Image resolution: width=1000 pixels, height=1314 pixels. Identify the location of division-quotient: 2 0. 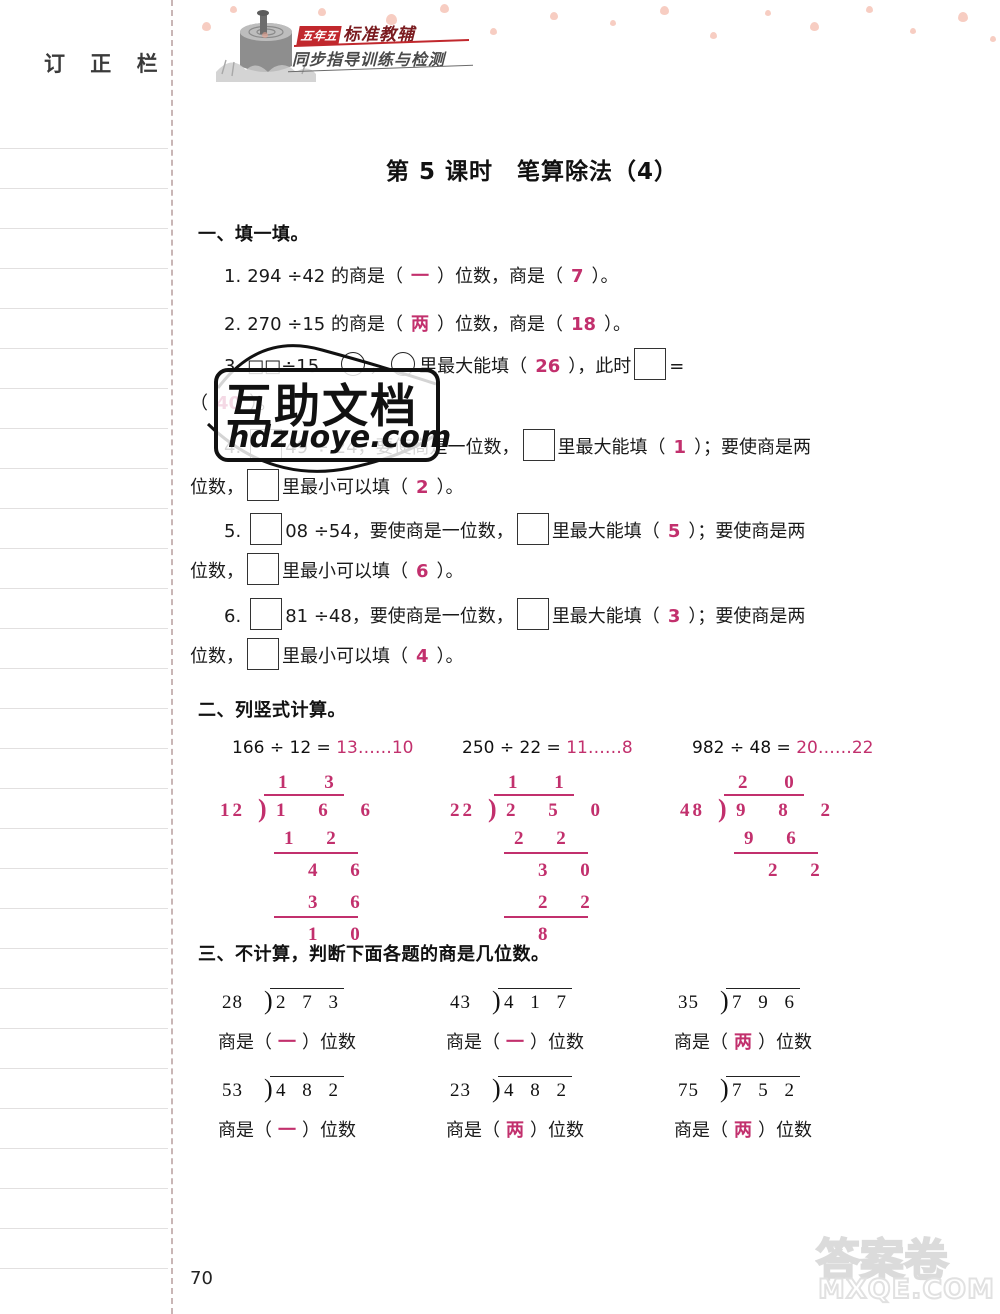
(774, 782).